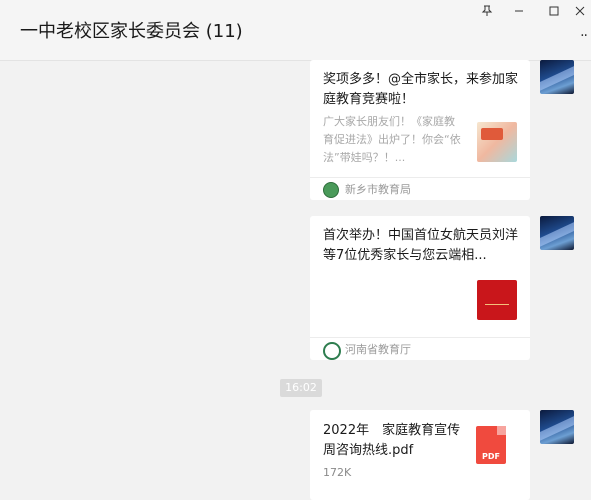 This screenshot has height=500, width=591. Describe the element at coordinates (519, 11) in the screenshot. I see `minimize-icon` at that location.